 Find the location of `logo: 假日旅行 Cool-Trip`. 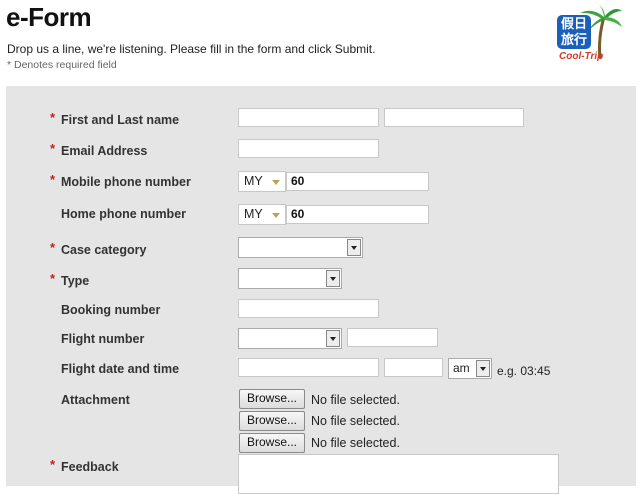

logo: 假日旅行 Cool-Trip is located at coordinates (588, 34).